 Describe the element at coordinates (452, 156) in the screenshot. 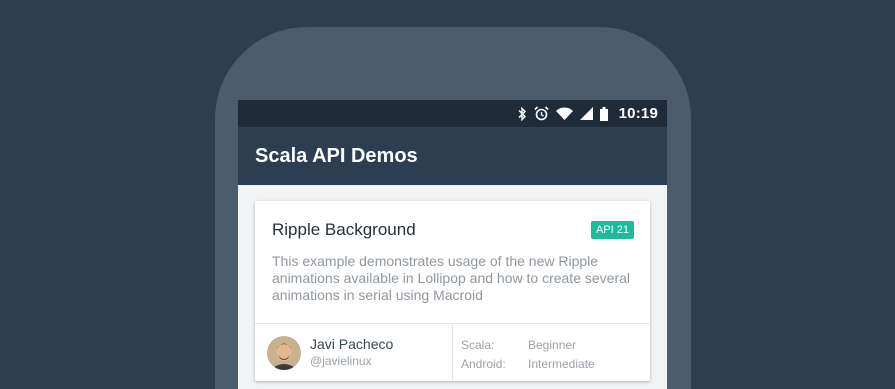

I see `app-bar: Scala API Demos` at that location.